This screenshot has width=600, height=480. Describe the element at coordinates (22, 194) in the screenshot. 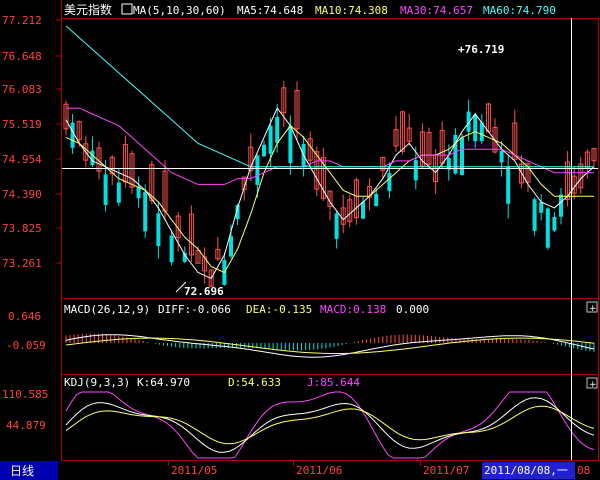

I see `y-tick-label: 74.390` at that location.